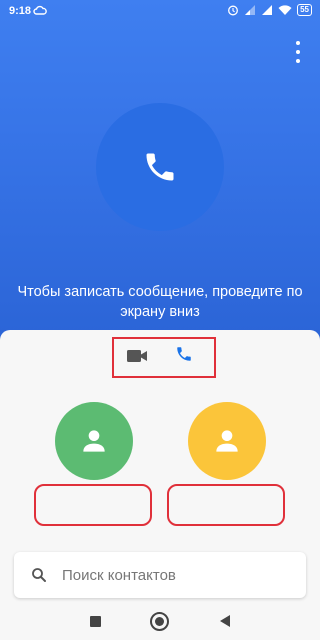  I want to click on navigation-bar, so click(160, 621).